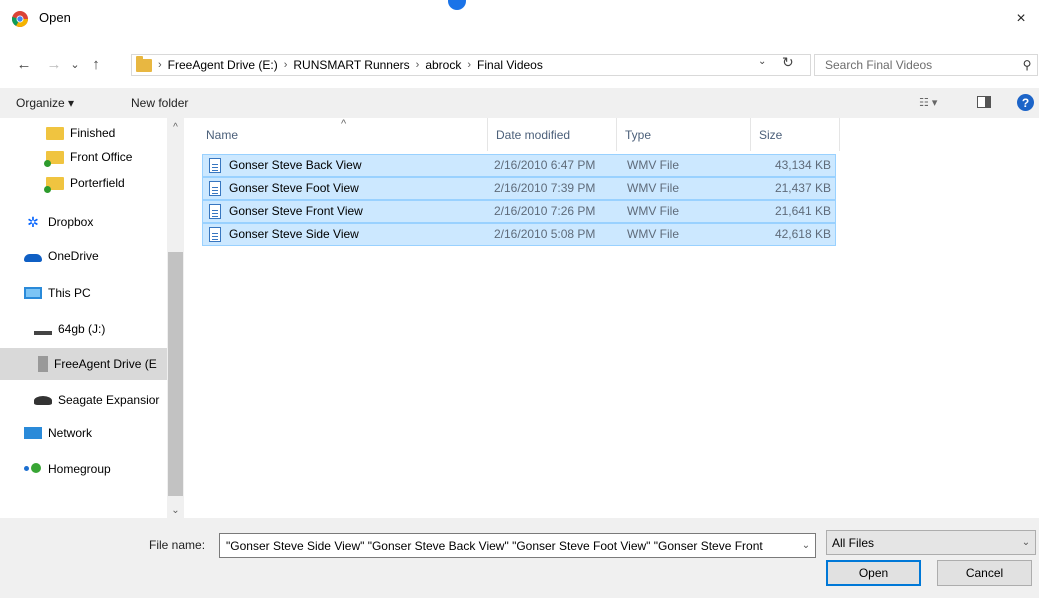 The height and width of the screenshot is (598, 1039). I want to click on breadcrumb-abrock: abrock, so click(443, 65).